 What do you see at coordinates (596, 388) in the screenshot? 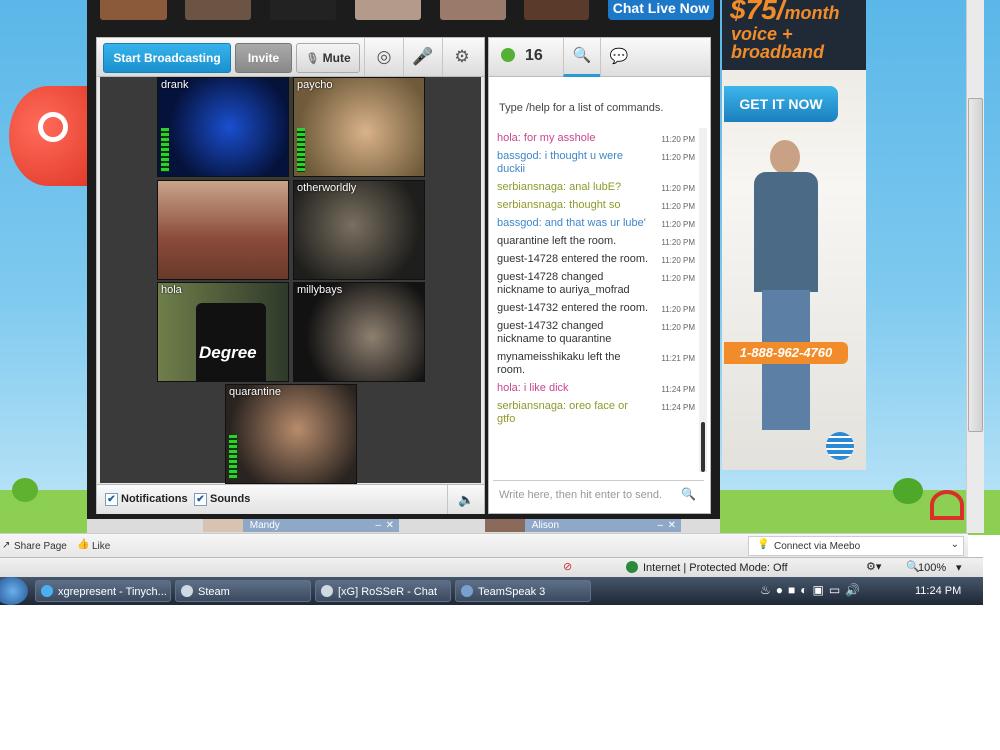
I see `chat-message: hola: i like dick 11:24 PM` at bounding box center [596, 388].